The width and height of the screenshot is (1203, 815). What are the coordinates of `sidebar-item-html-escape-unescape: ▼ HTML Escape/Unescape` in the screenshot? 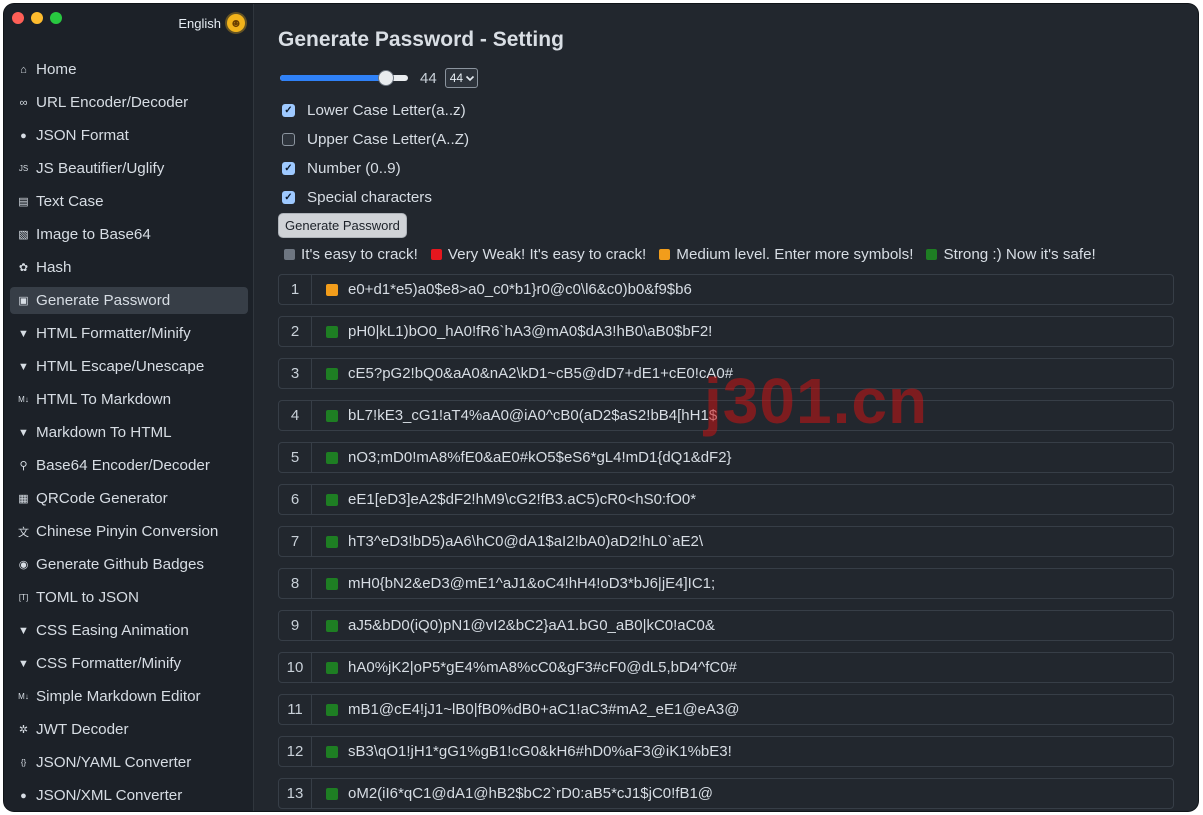 It's located at (129, 366).